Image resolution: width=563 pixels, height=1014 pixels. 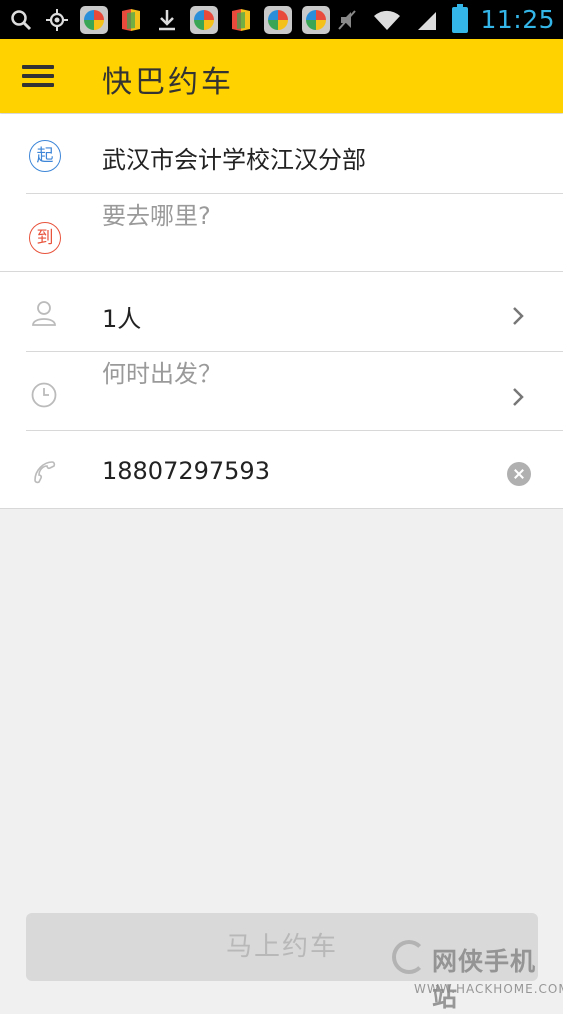 I want to click on departure-time-input: 何时出发？, so click(x=162, y=371).